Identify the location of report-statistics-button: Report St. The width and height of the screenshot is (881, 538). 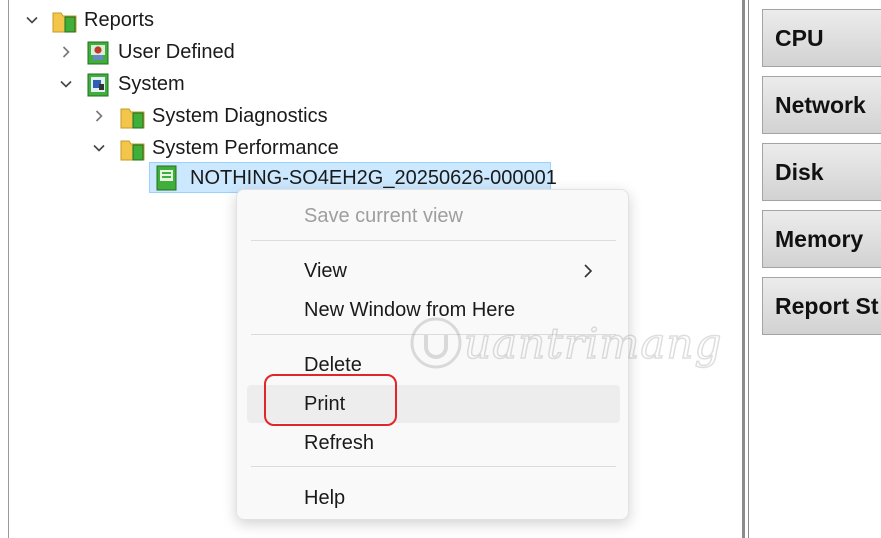
(821, 306).